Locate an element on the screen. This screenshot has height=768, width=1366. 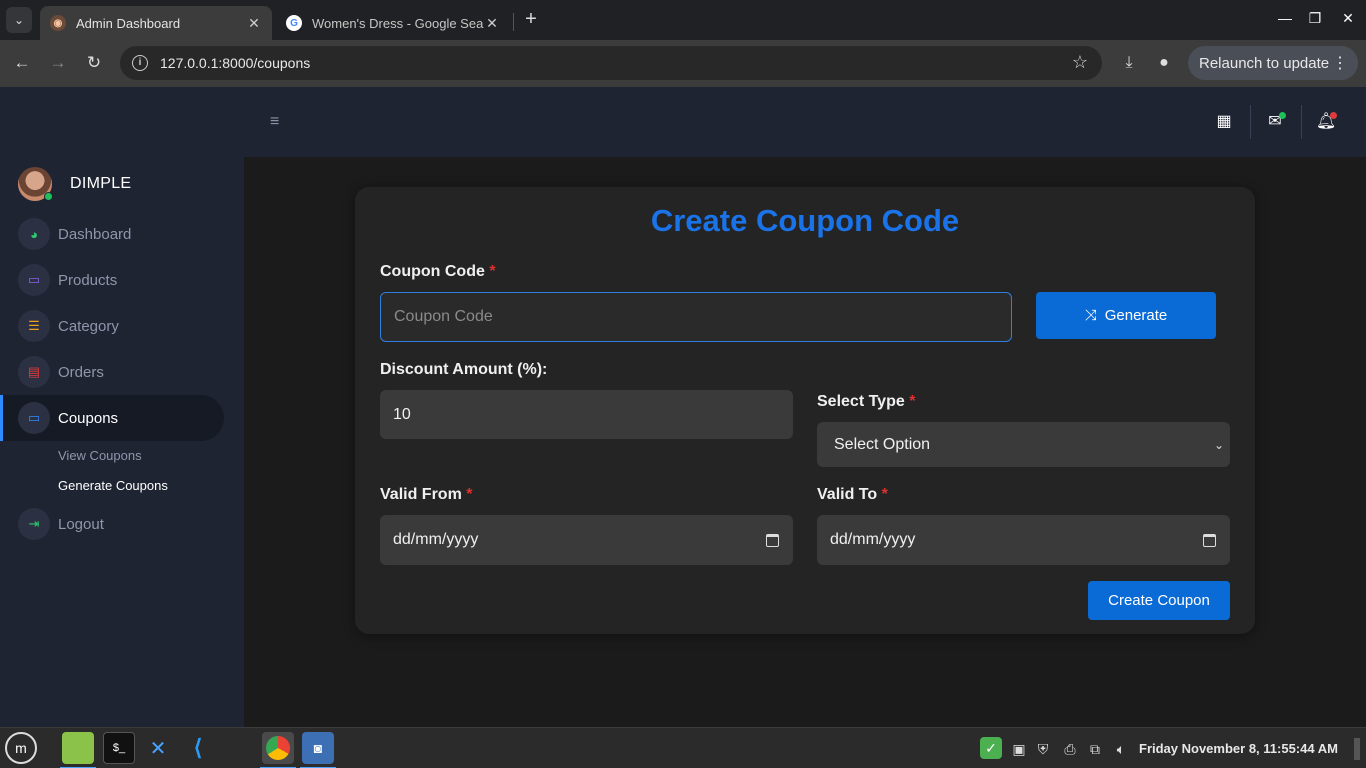
select-type-label: Select Type * is located at coordinates (866, 401).